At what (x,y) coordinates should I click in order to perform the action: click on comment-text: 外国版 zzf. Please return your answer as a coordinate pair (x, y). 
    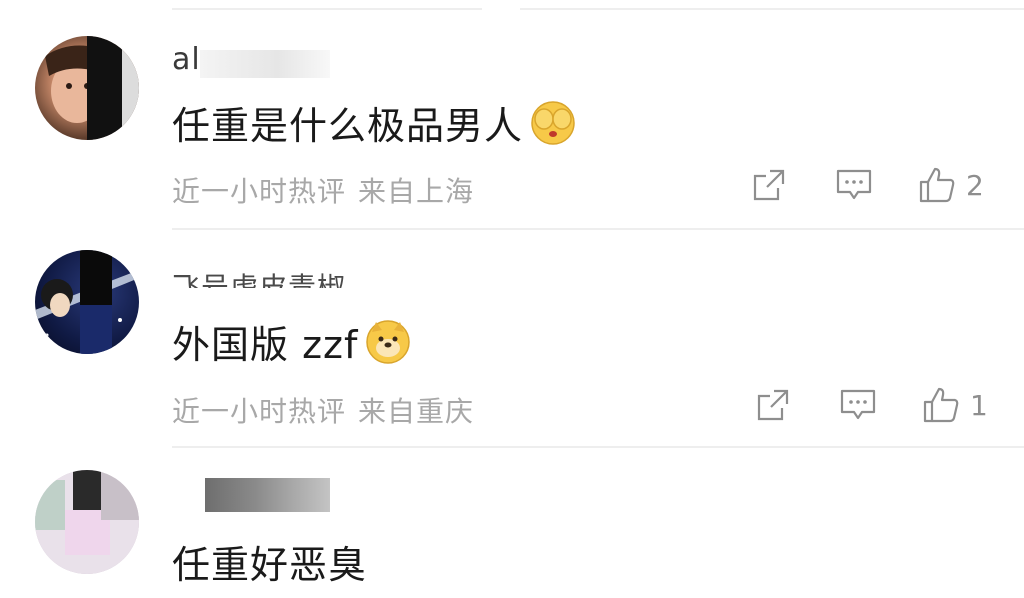
    Looking at the image, I should click on (292, 341).